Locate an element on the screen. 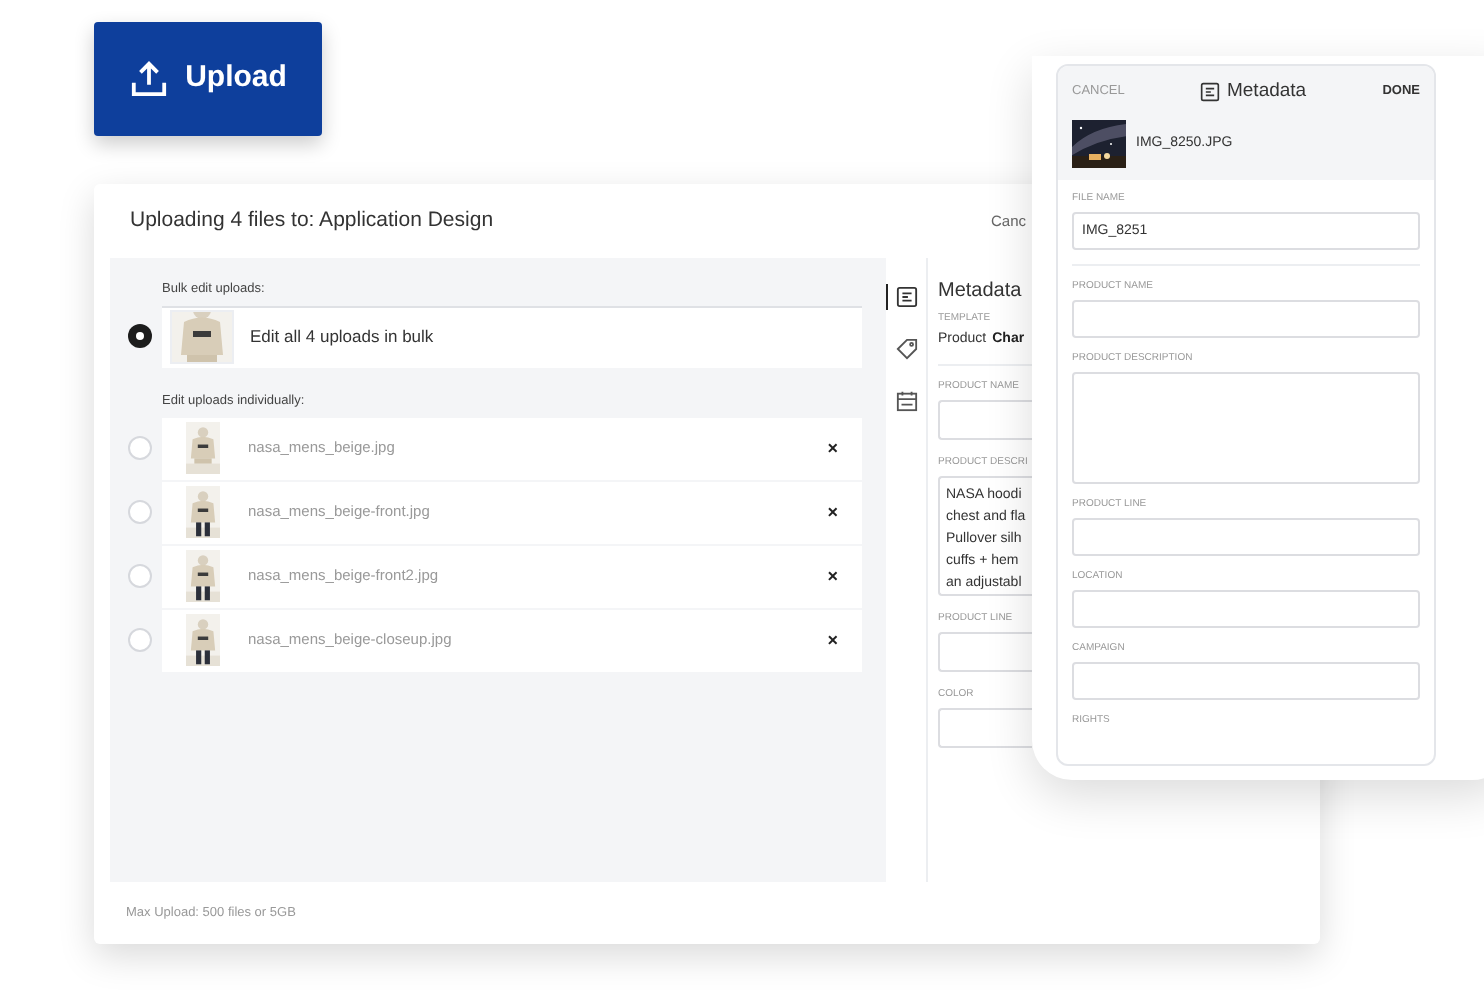 This screenshot has width=1484, height=994. bulk-edit-row: Edit all 4 uploads in bulk is located at coordinates (512, 336).